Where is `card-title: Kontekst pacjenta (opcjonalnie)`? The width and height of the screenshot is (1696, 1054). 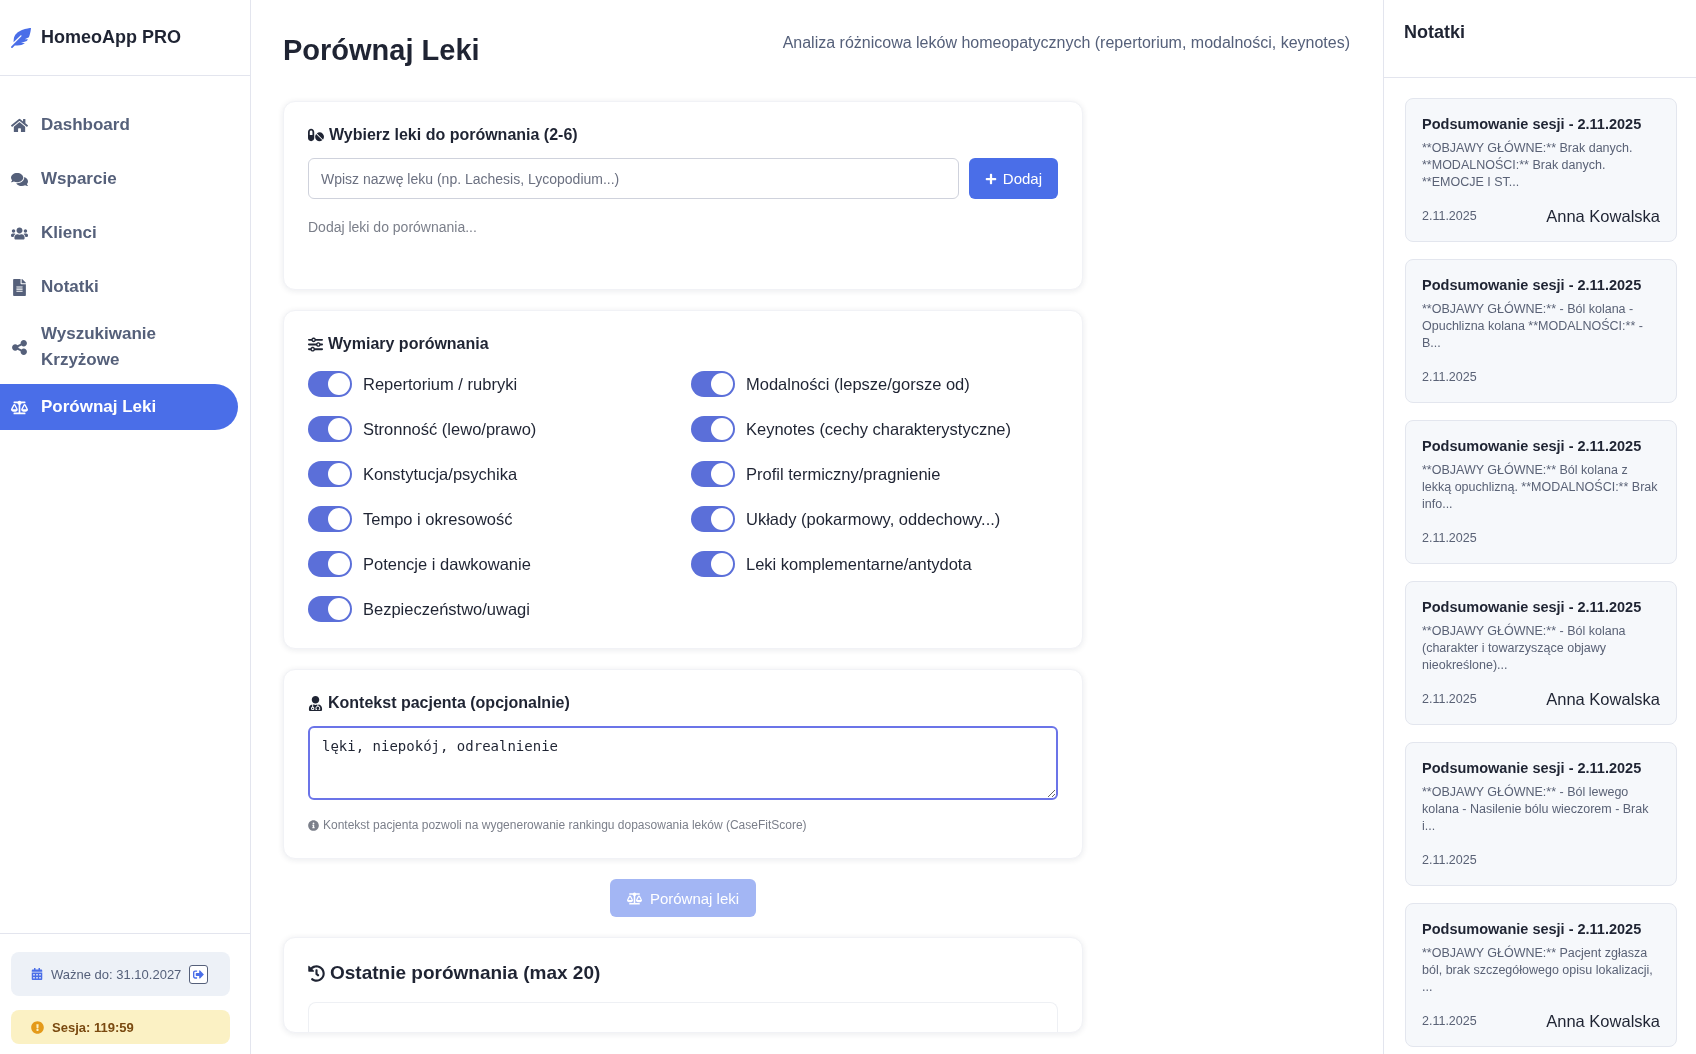
card-title: Kontekst pacjenta (opcjonalnie) is located at coordinates (449, 703).